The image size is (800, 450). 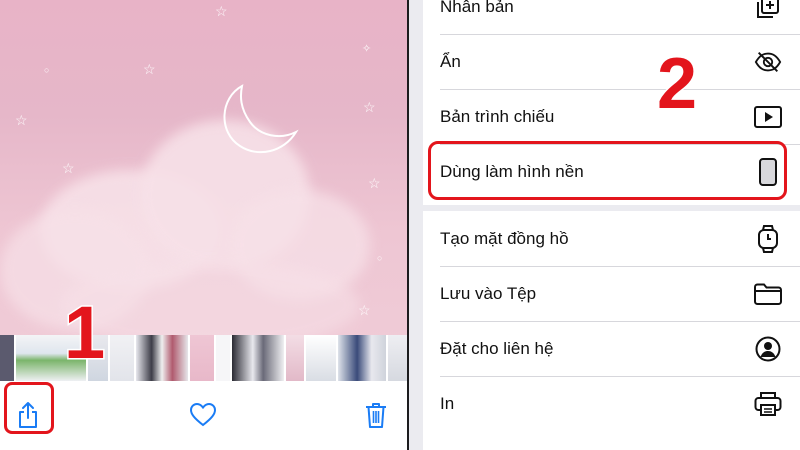 What do you see at coordinates (768, 117) in the screenshot?
I see `play-icon` at bounding box center [768, 117].